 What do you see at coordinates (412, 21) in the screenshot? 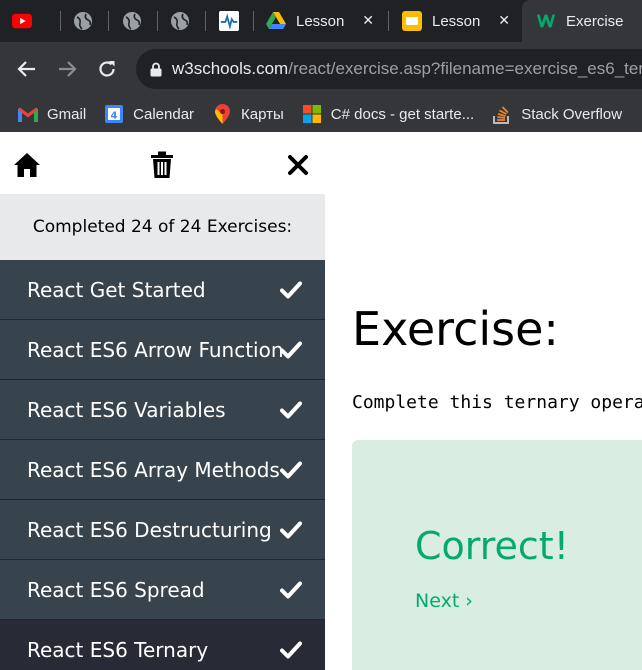
I see `google-slides-icon` at bounding box center [412, 21].